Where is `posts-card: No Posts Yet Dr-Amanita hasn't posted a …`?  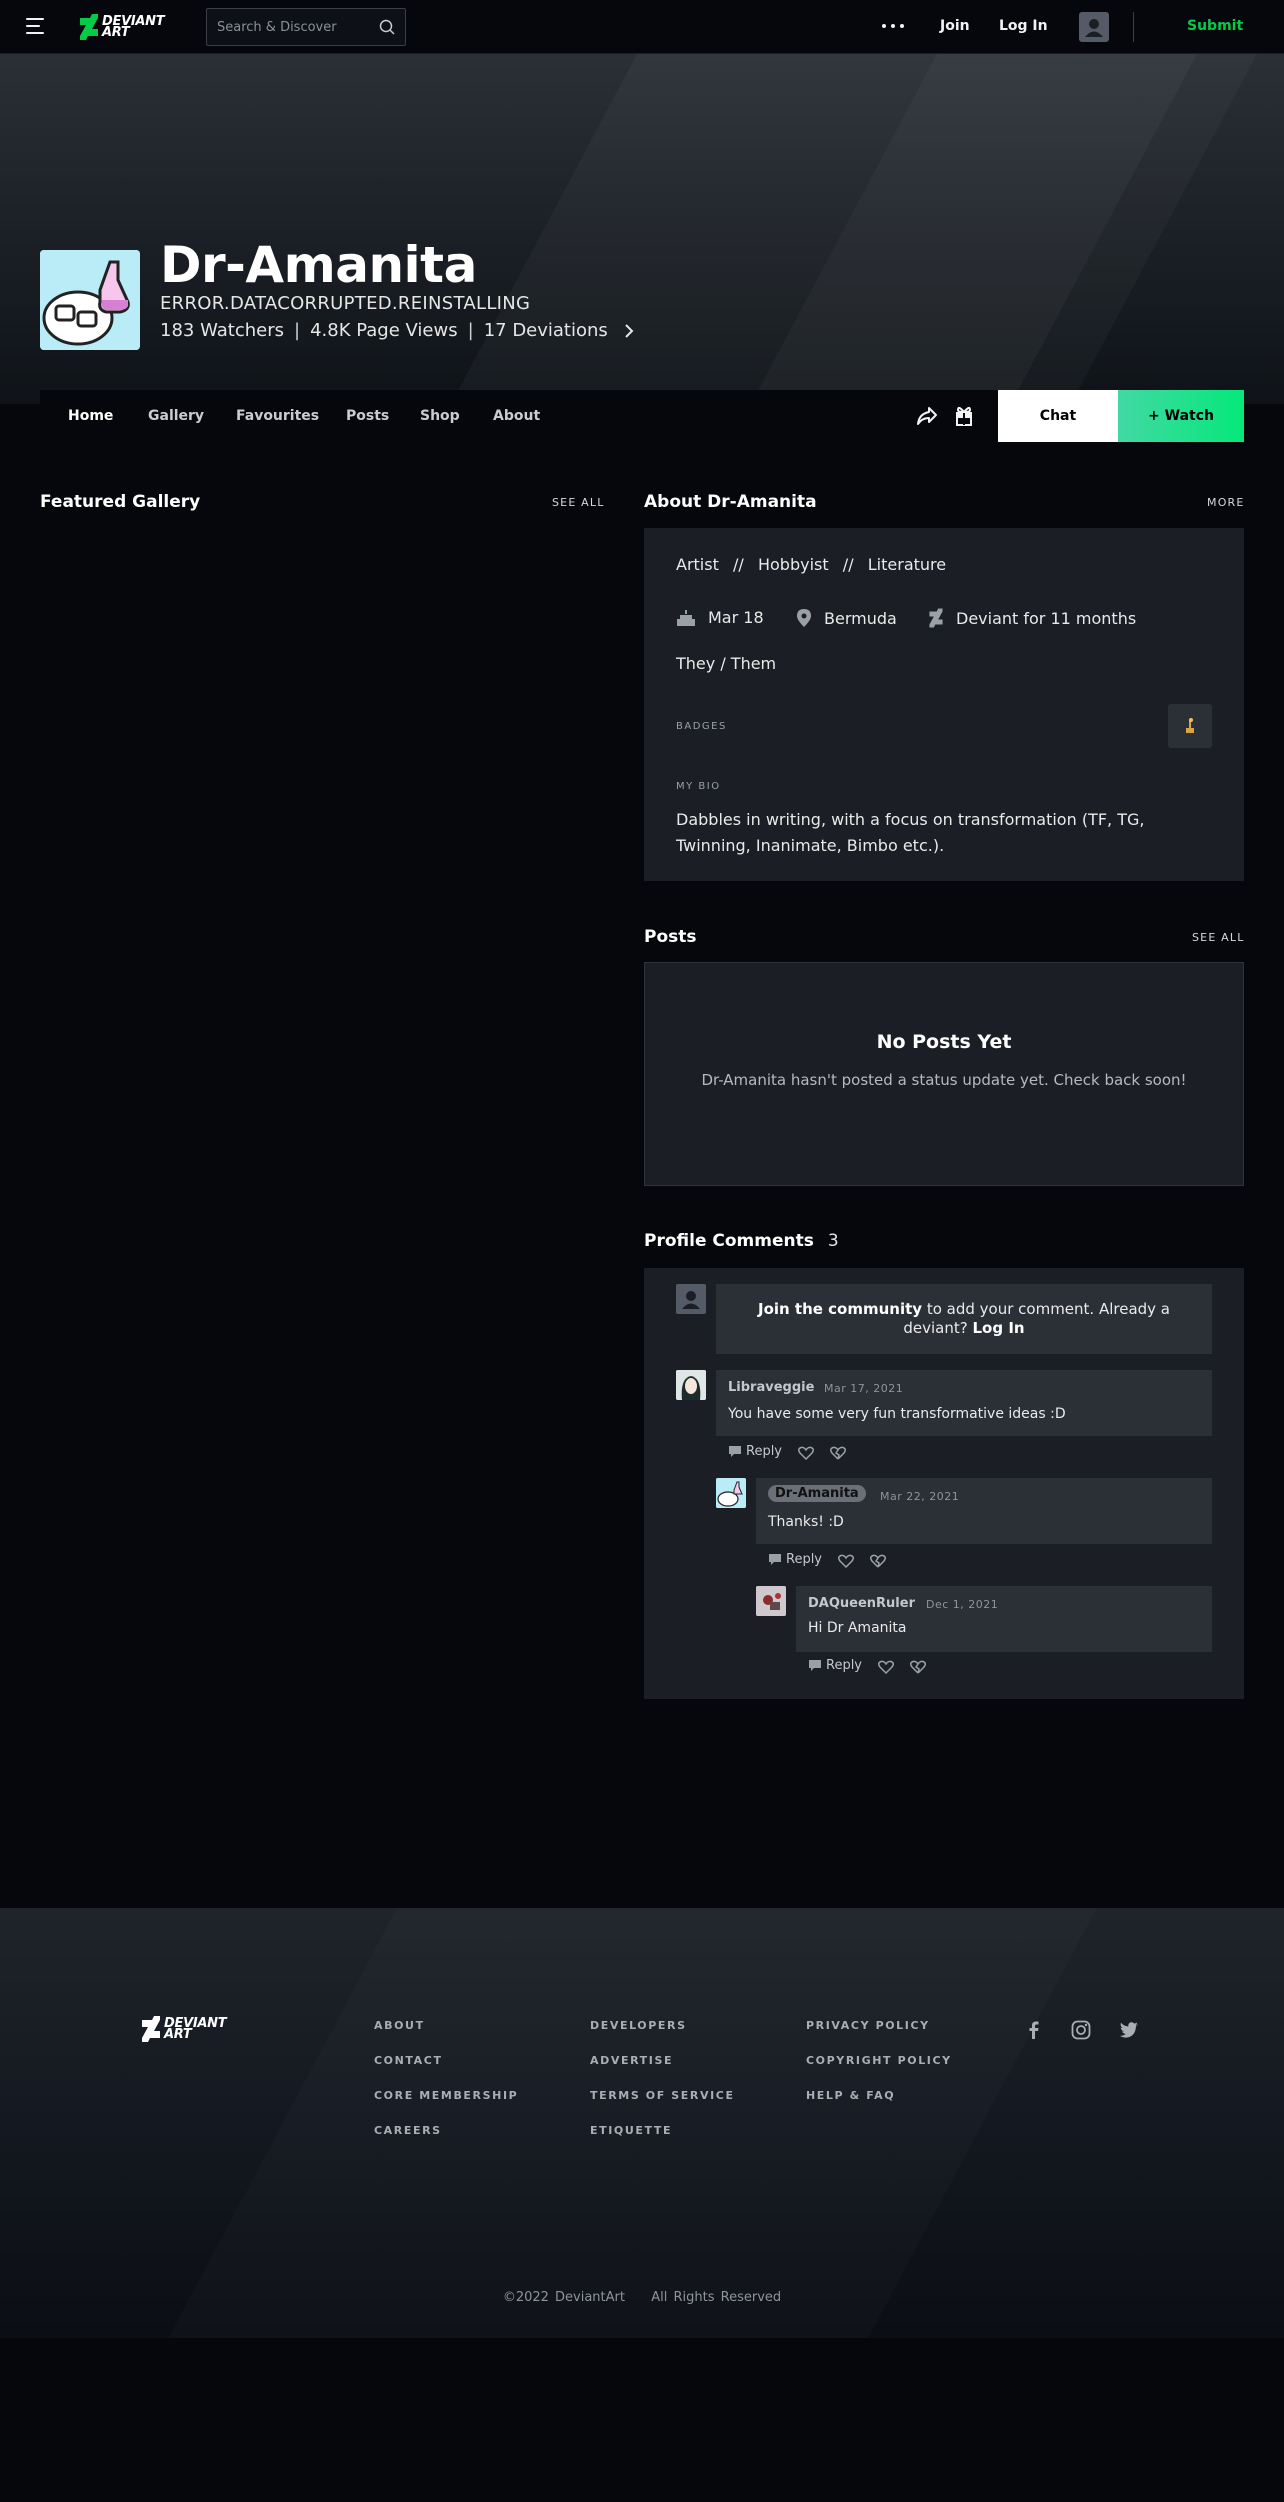
posts-card: No Posts Yet Dr-Amanita hasn't posted a … is located at coordinates (944, 1074).